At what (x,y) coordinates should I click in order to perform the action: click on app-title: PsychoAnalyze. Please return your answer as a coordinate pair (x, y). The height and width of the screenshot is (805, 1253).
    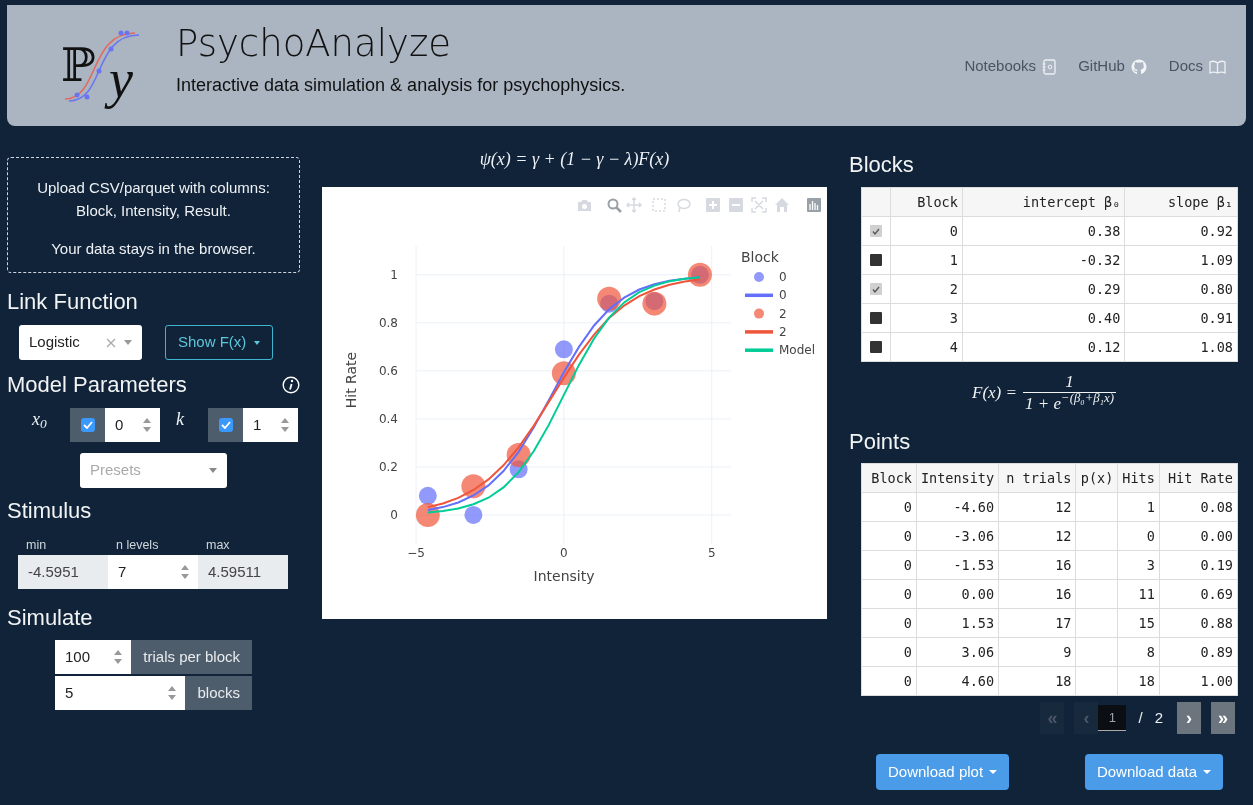
    Looking at the image, I should click on (314, 44).